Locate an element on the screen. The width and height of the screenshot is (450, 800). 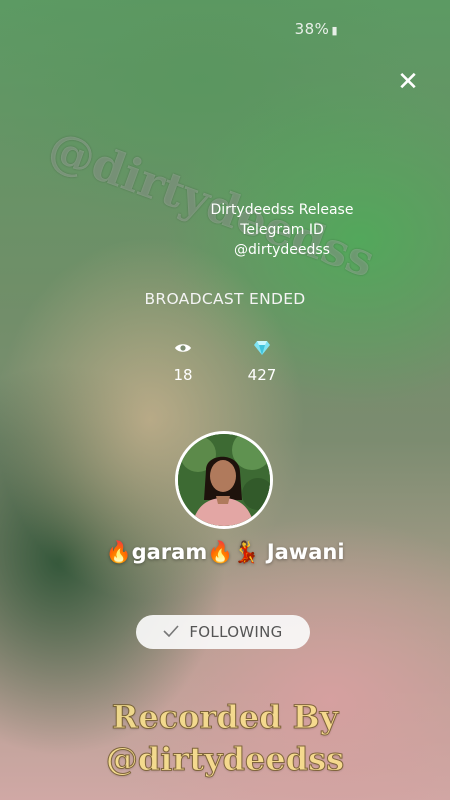
battery-icon: ▮ is located at coordinates (334, 30).